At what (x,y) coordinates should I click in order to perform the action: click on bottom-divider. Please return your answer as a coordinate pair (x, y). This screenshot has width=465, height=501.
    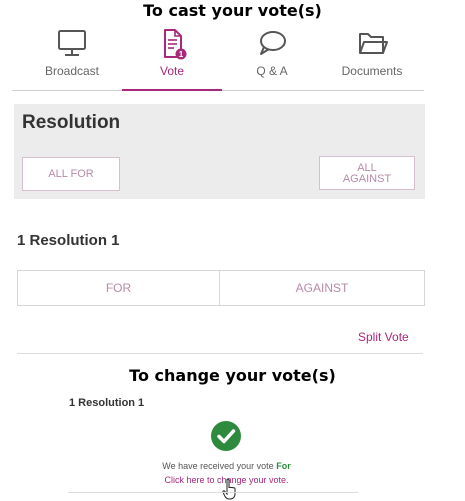
    Looking at the image, I should click on (213, 492).